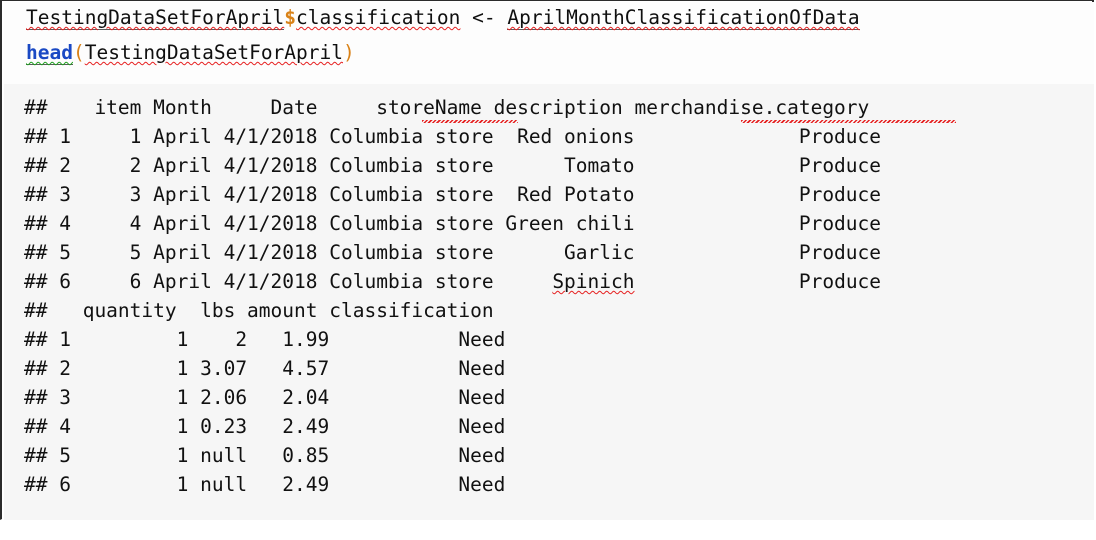  I want to click on row6-prefix: ## 6 6 April 4/1/2018 Columbia store, so click(288, 281).